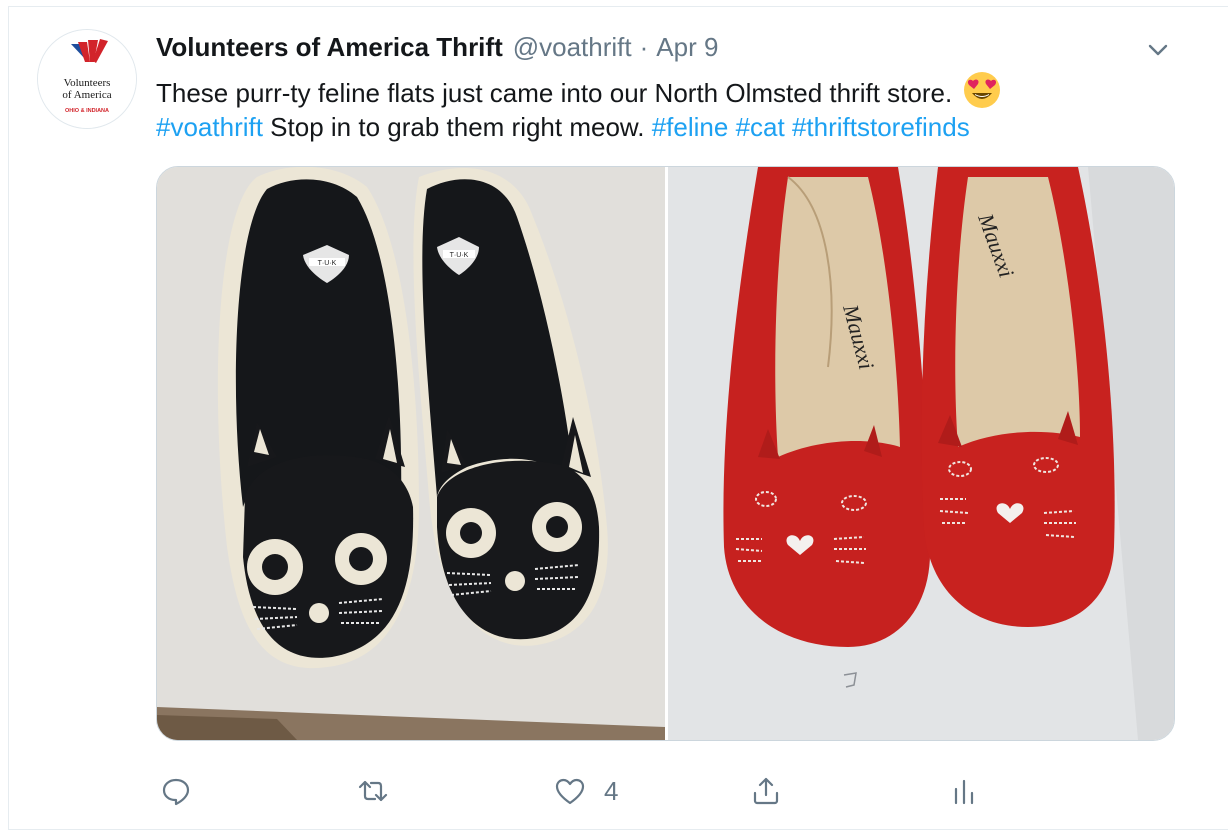 Image resolution: width=1228 pixels, height=838 pixels. Describe the element at coordinates (687, 47) in the screenshot. I see `tweet-date: Apr 9` at that location.